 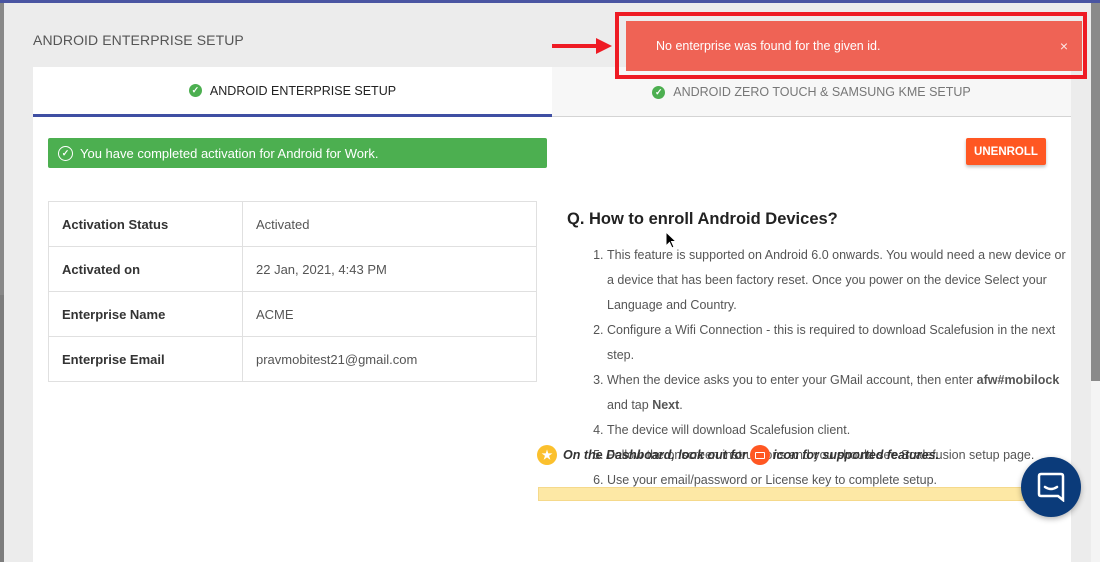 I want to click on arrow-icon, so click(x=582, y=46).